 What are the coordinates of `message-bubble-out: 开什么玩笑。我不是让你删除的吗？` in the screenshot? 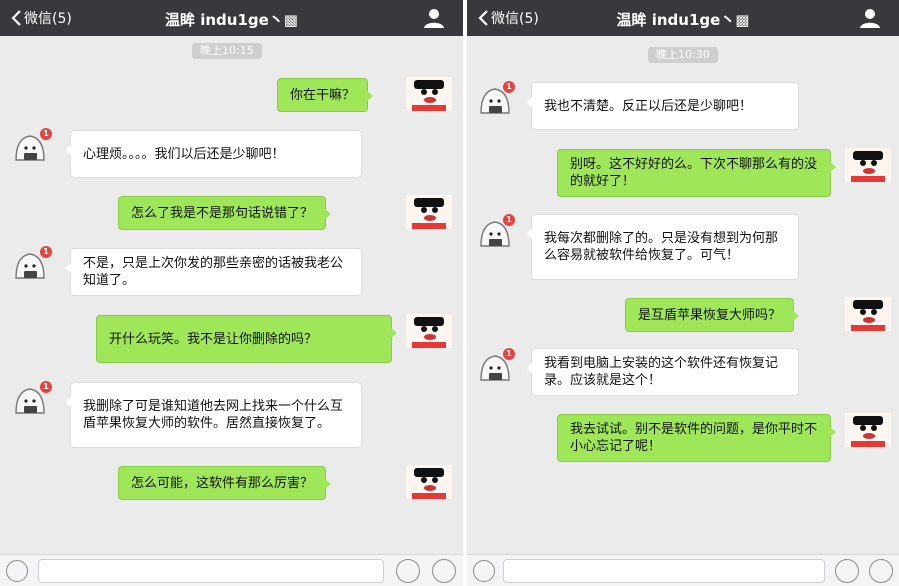 It's located at (246, 339).